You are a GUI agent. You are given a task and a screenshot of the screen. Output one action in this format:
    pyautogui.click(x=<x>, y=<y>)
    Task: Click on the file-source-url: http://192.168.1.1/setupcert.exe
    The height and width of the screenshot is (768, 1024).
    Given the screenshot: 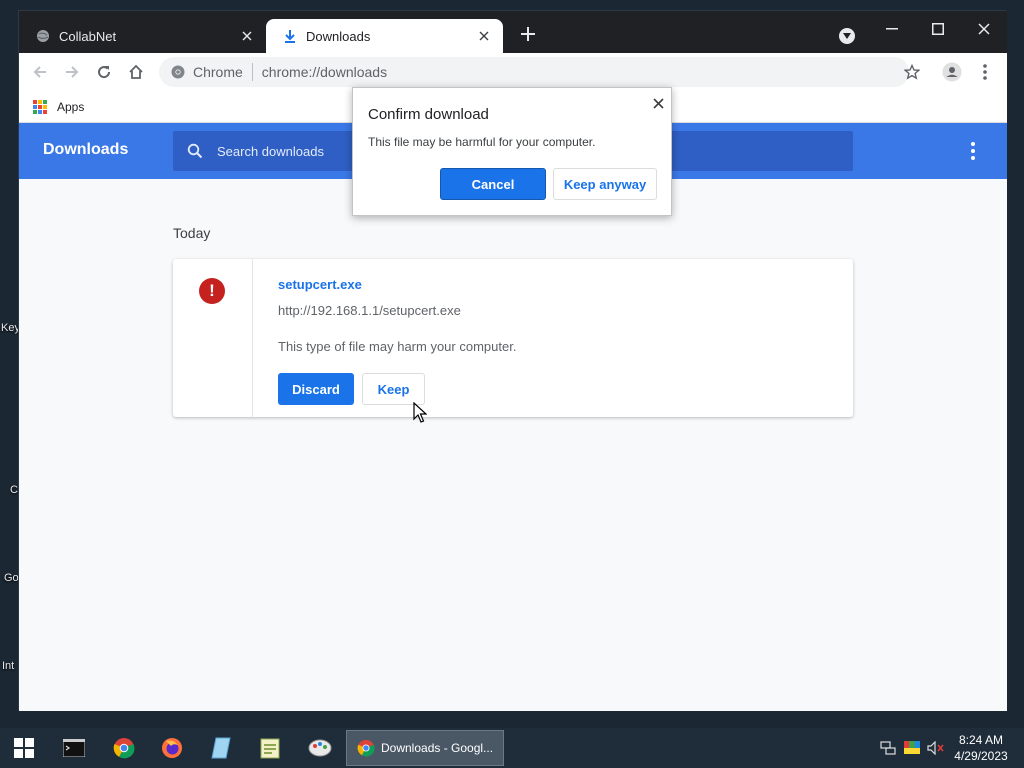 What is the action you would take?
    pyautogui.click(x=369, y=310)
    